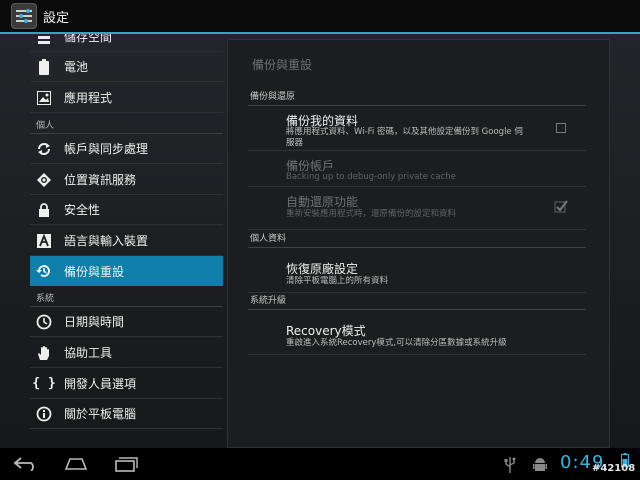 This screenshot has height=480, width=640. I want to click on sidebar-item-language-input: 語言與輸入裝置, so click(126, 241).